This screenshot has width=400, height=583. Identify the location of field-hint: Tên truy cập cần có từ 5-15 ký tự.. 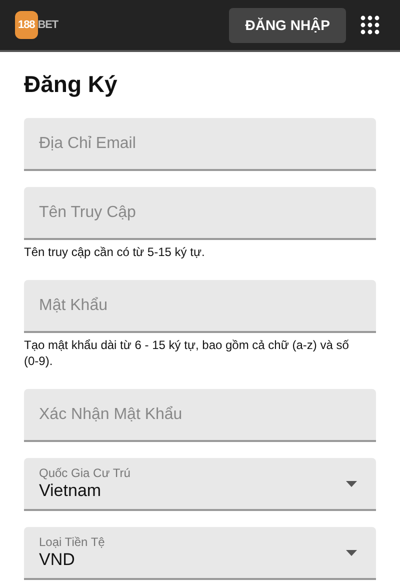
(115, 252).